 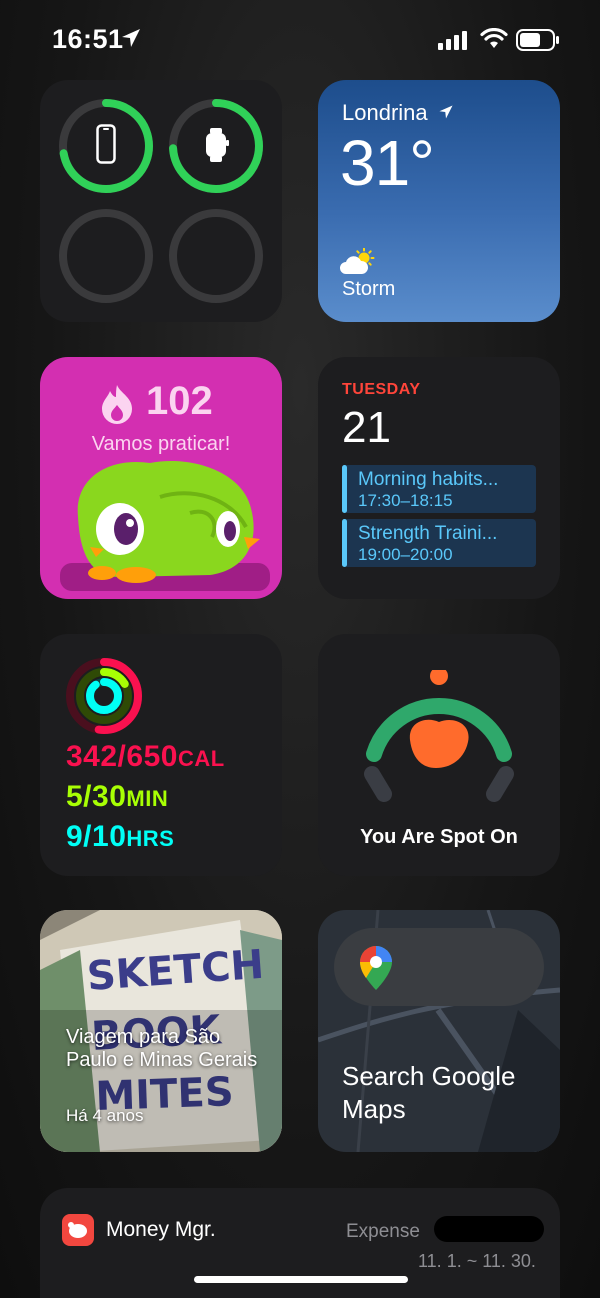 I want to click on move-stat: 342/650CAL, so click(x=145, y=756).